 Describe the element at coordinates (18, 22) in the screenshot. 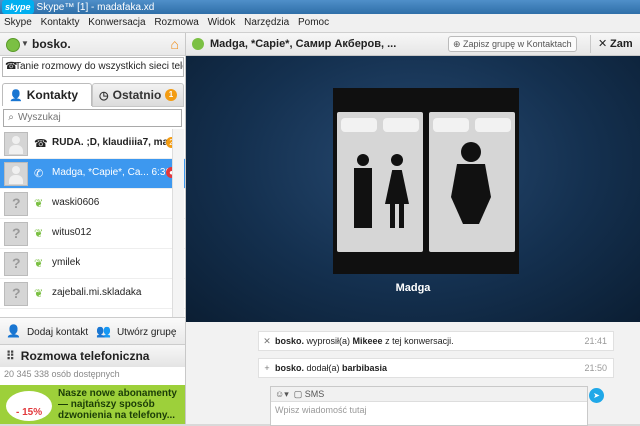

I see `menu-skype: Skype` at that location.